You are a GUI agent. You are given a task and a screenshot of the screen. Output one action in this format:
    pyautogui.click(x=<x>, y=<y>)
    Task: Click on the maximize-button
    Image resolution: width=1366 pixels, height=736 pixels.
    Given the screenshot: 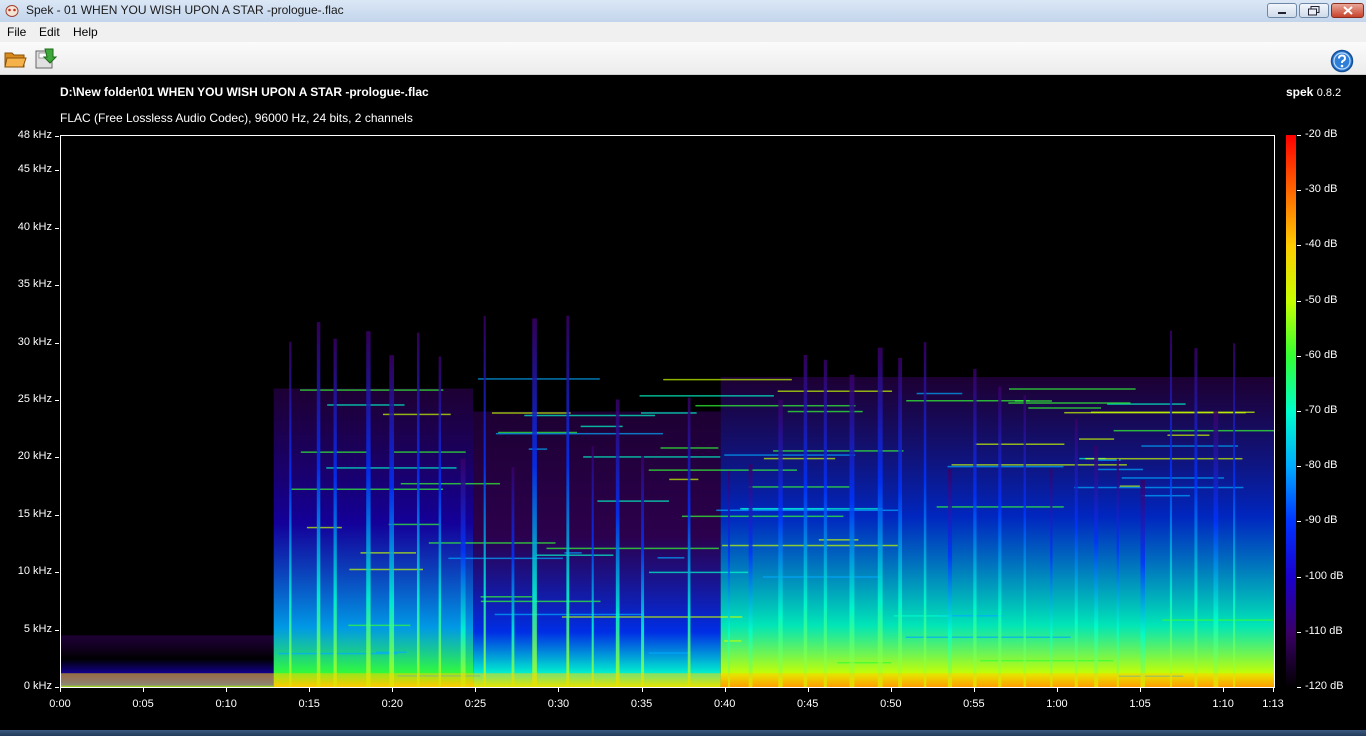 What is the action you would take?
    pyautogui.click(x=1314, y=10)
    